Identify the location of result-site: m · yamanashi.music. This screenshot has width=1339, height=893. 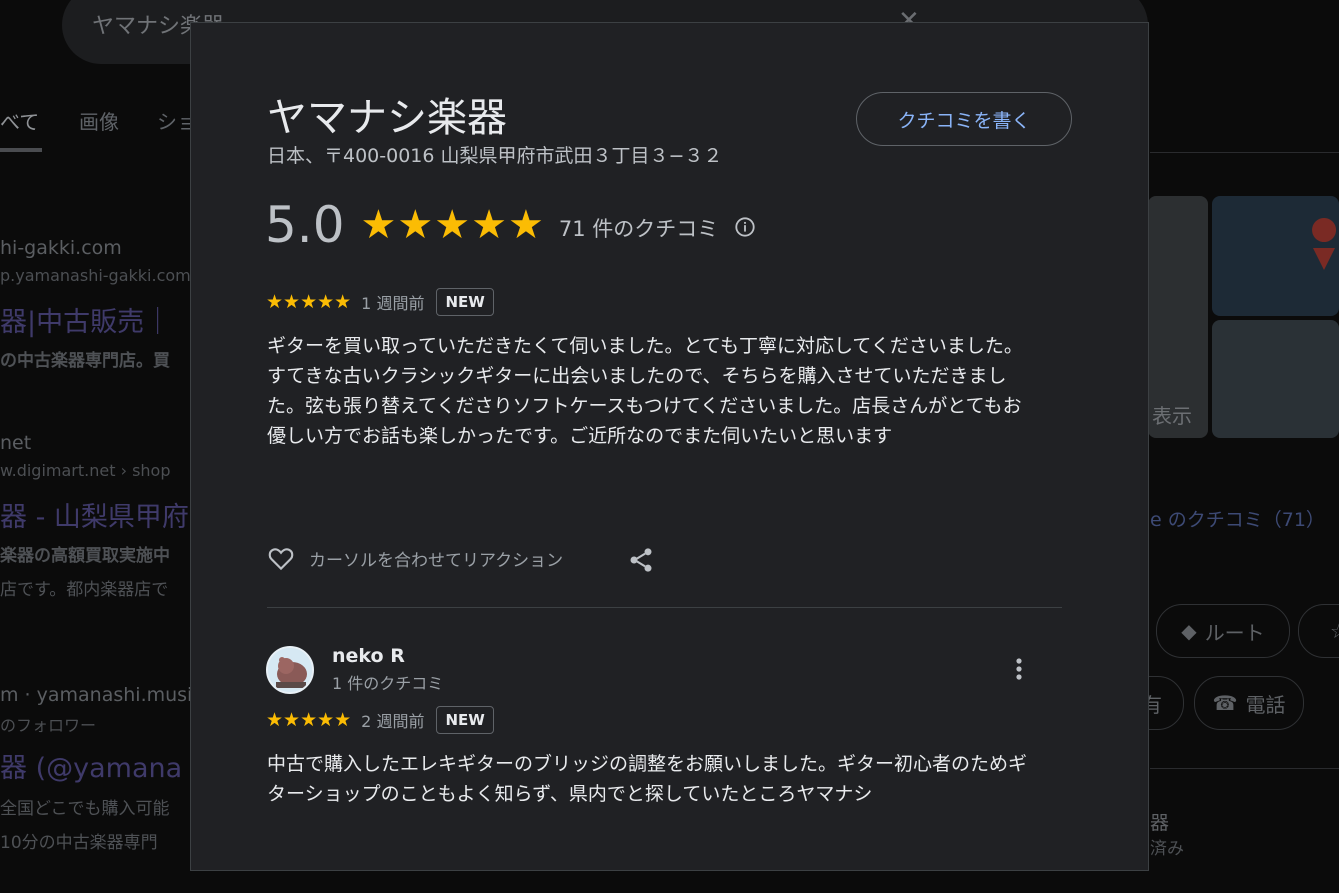
(101, 695).